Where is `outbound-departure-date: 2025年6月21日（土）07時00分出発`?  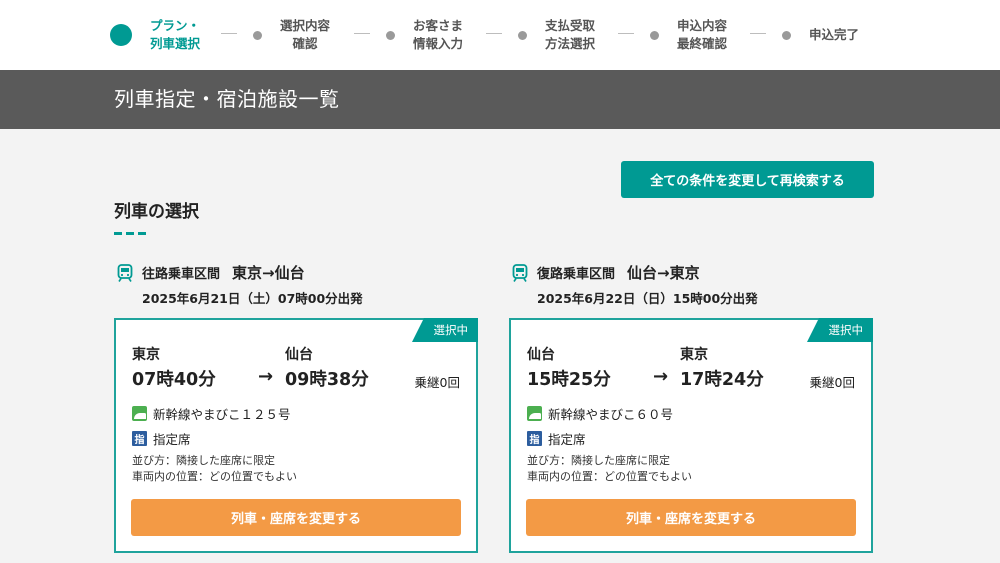
outbound-departure-date: 2025年6月21日（土）07時00分出発 is located at coordinates (252, 298).